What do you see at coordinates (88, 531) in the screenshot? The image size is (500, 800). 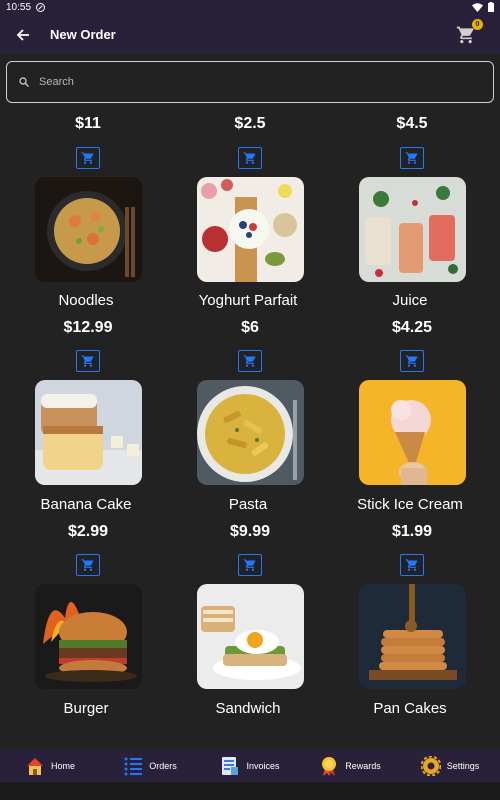 I see `product-price: $2.99` at bounding box center [88, 531].